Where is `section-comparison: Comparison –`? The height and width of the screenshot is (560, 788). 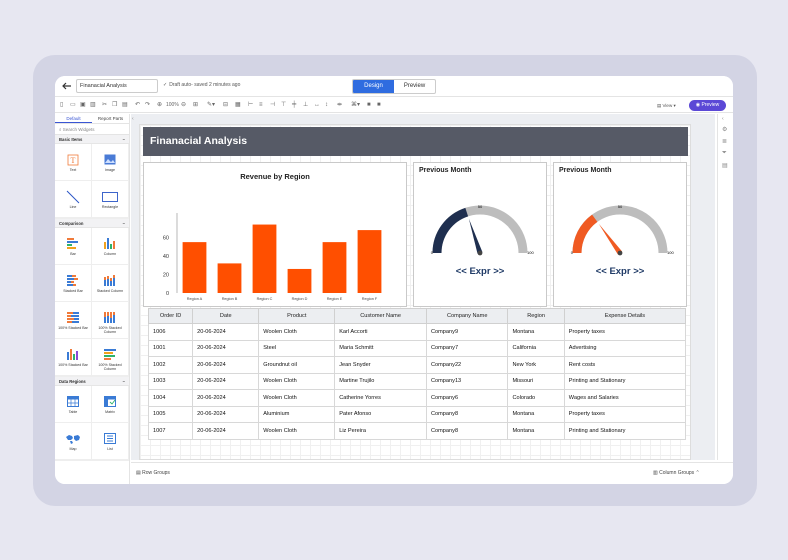
section-comparison: Comparison – is located at coordinates (92, 223).